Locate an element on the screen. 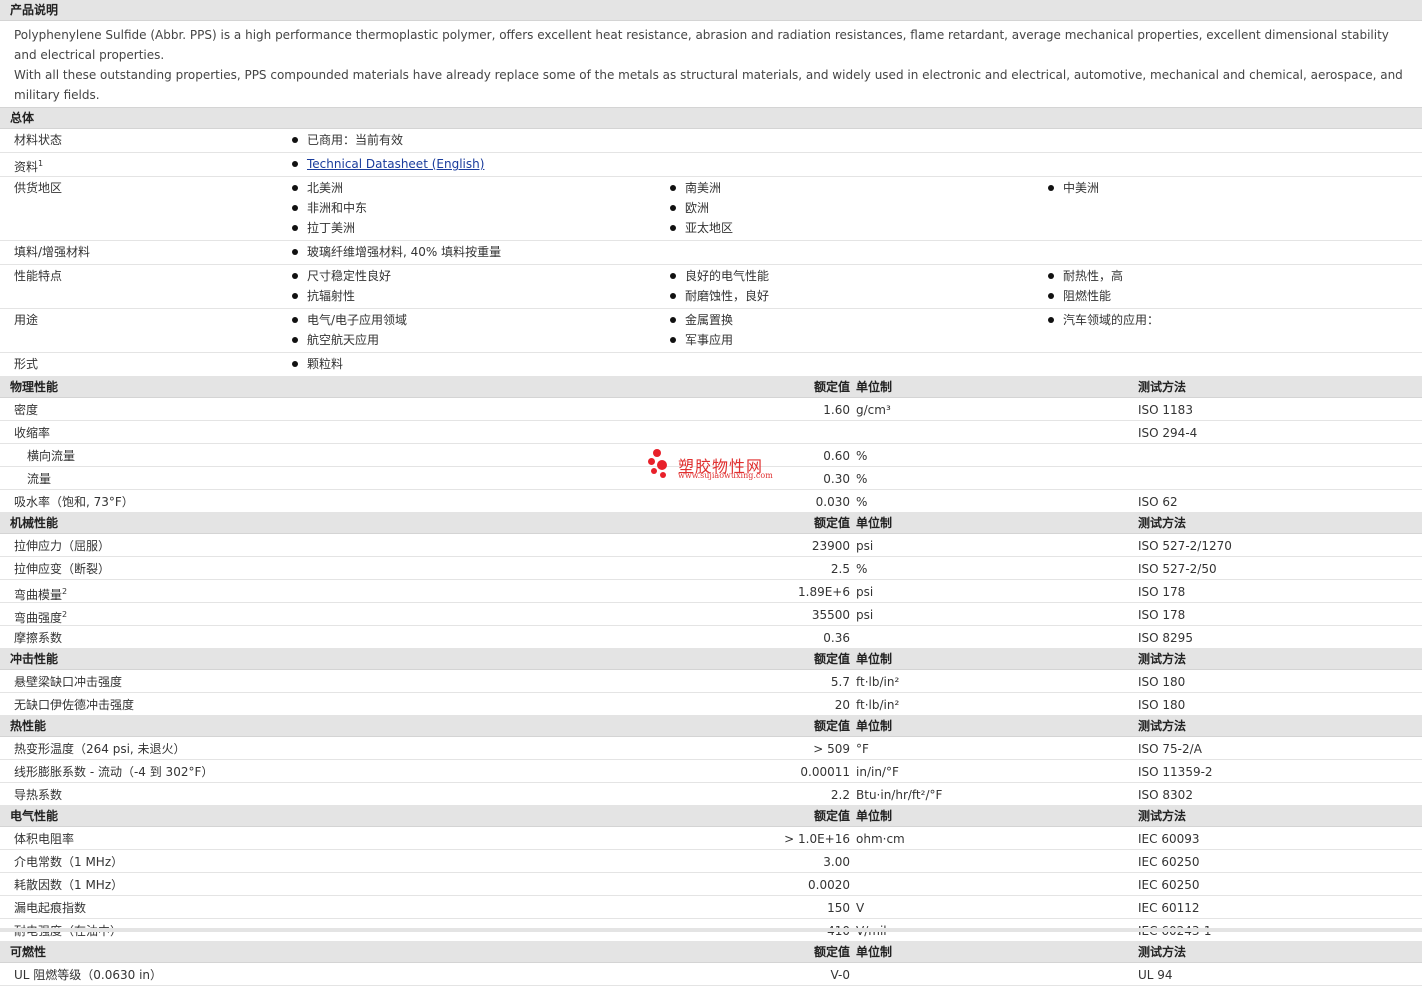  bullet-item: 军事应用 is located at coordinates (858, 340).